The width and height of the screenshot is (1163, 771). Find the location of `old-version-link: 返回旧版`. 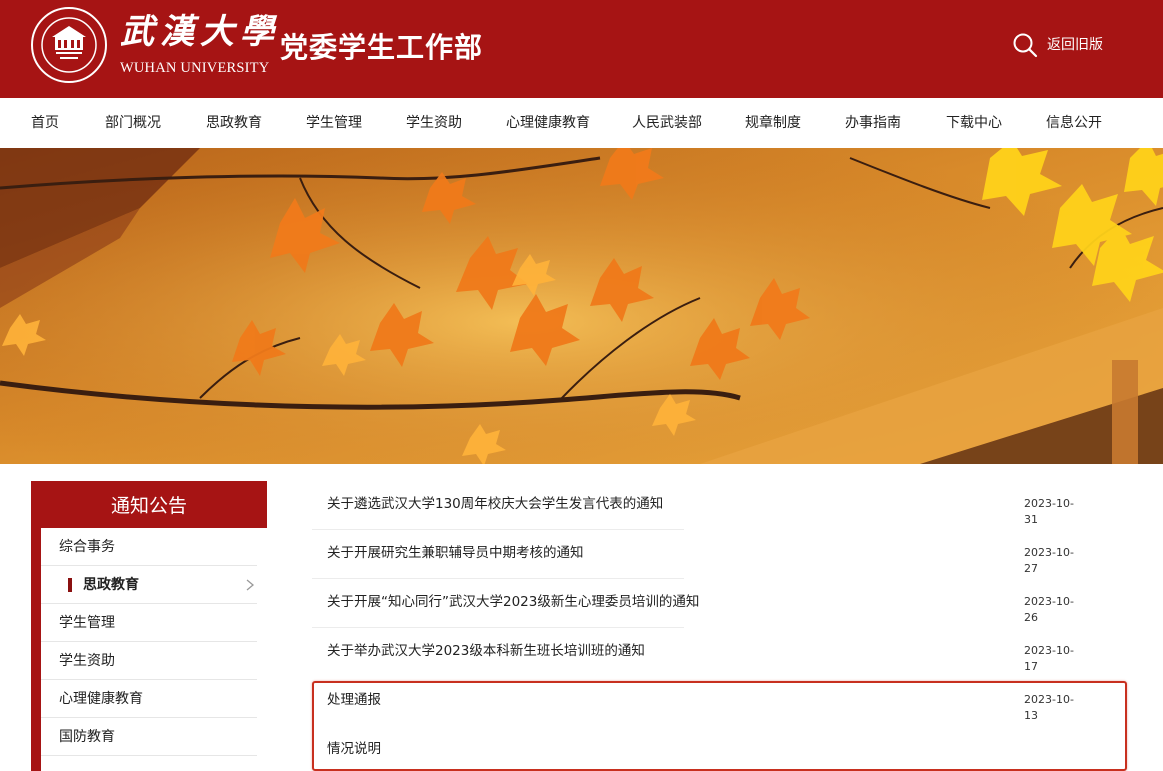

old-version-link: 返回旧版 is located at coordinates (1075, 45).